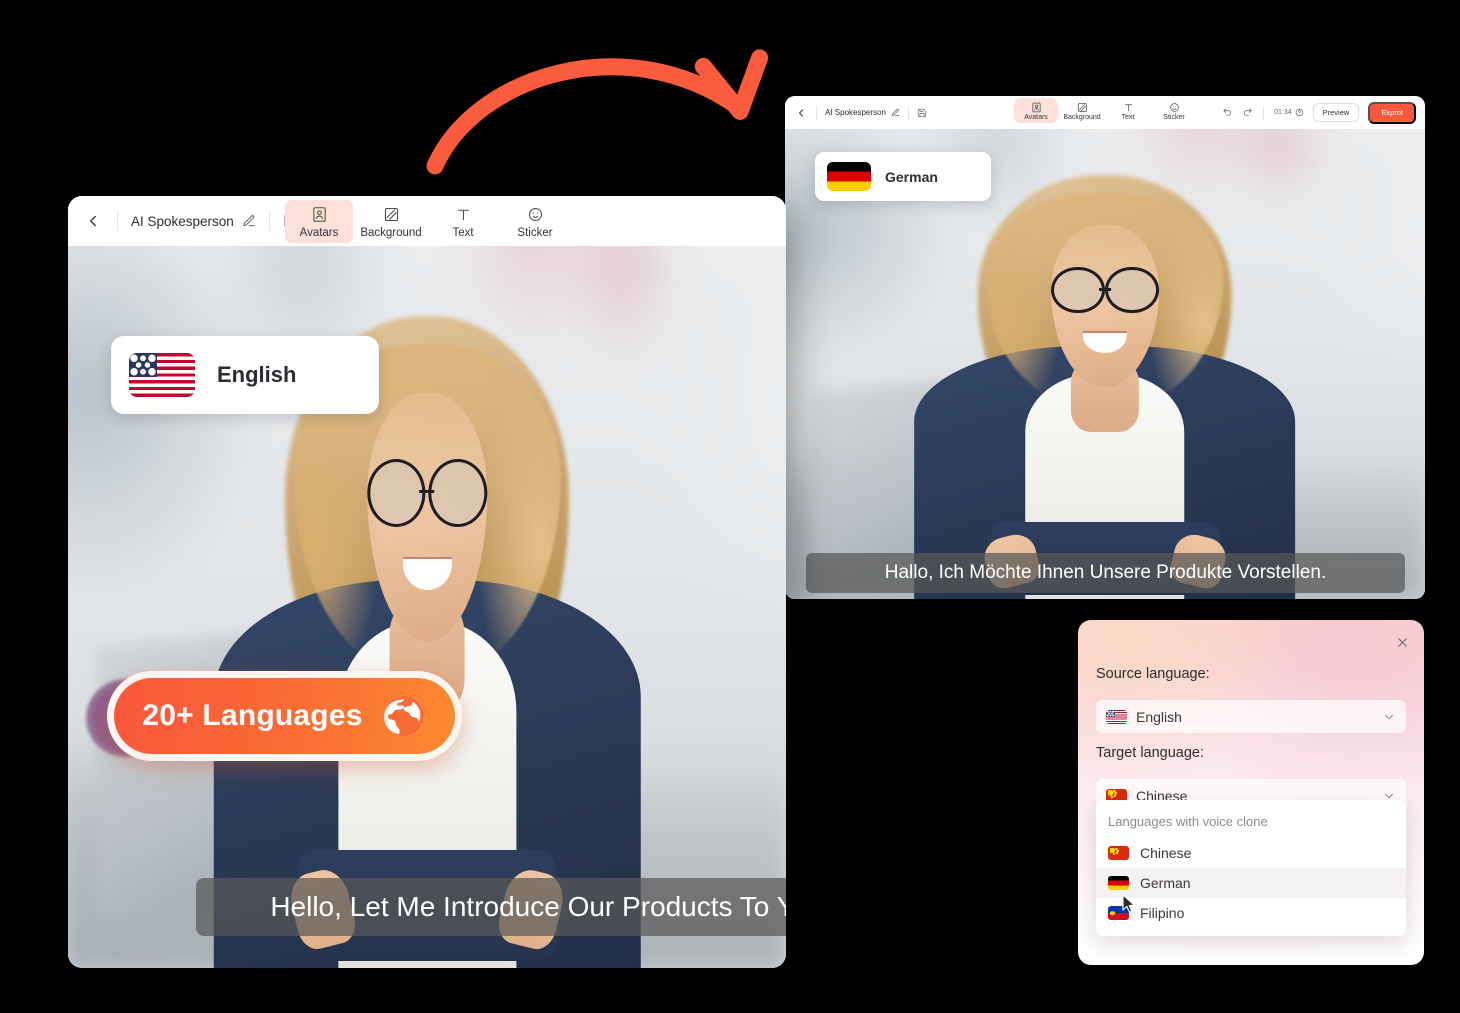  I want to click on languages-badge-wrapper: 20+ Languages, so click(276, 719).